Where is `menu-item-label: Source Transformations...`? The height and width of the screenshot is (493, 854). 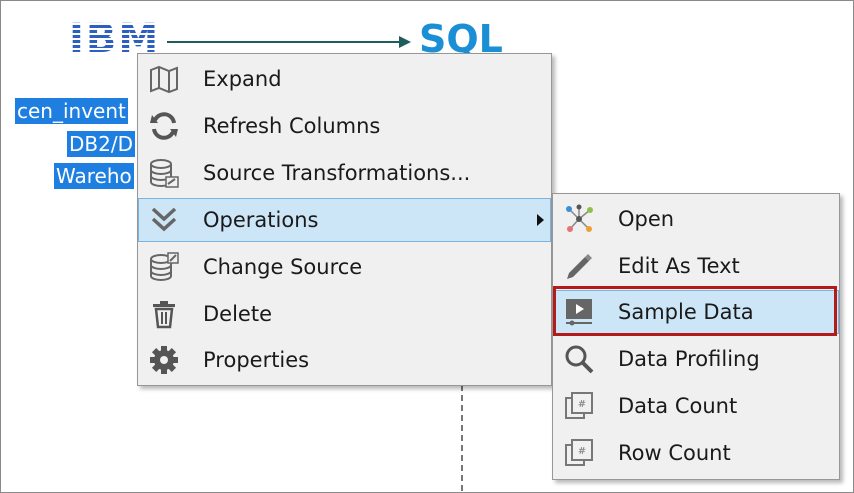
menu-item-label: Source Transformations... is located at coordinates (337, 173).